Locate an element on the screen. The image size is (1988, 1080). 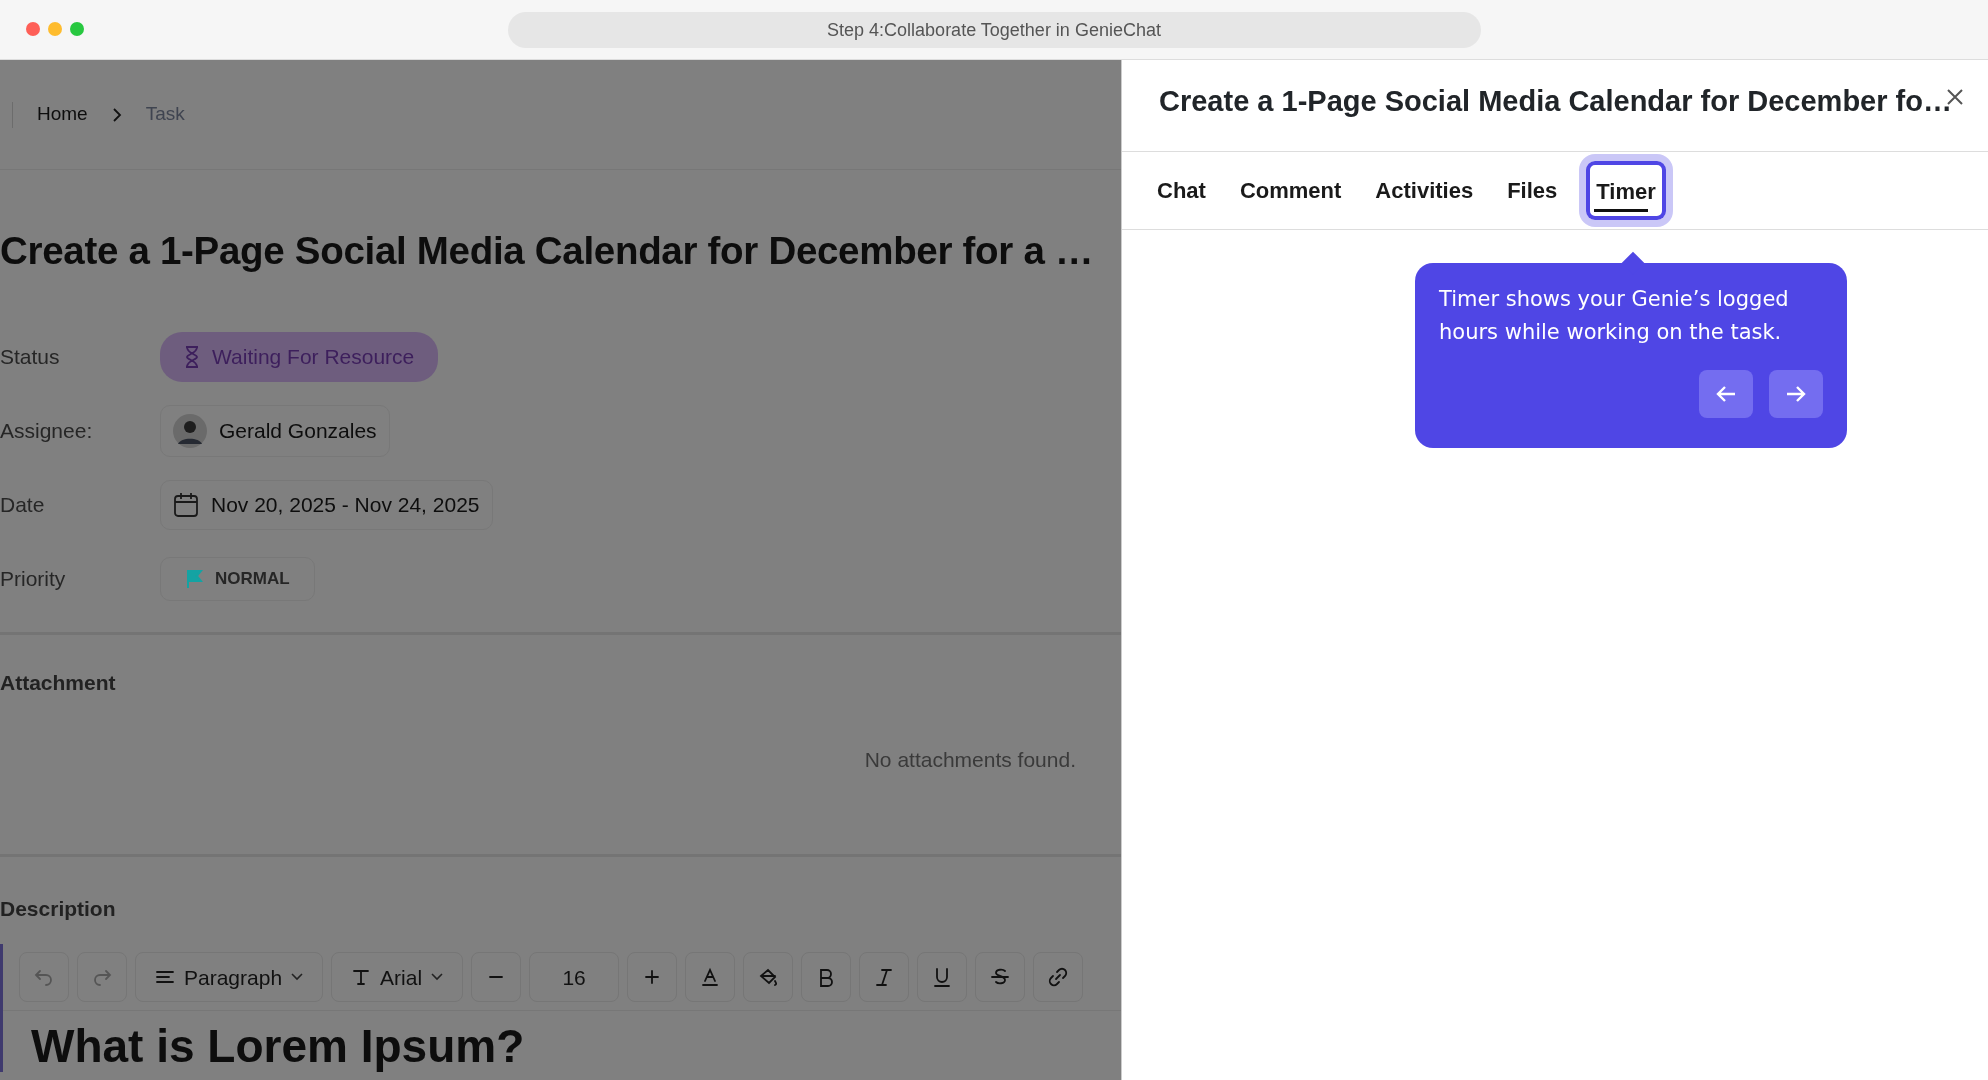
field-label: Status is located at coordinates (30, 357).